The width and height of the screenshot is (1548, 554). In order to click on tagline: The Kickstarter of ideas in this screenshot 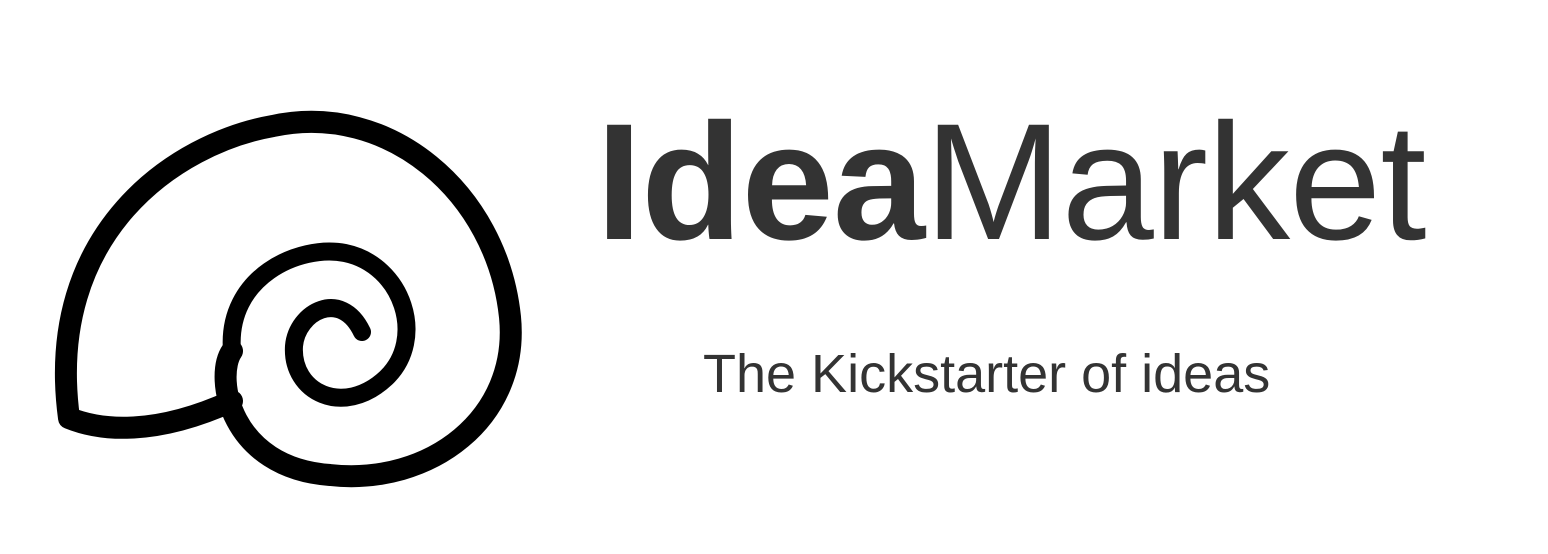, I will do `click(987, 374)`.